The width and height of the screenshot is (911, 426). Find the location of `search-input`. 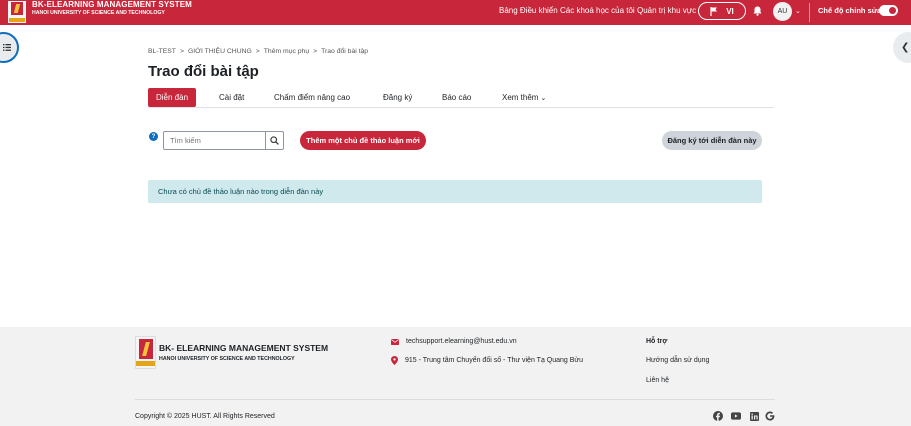

search-input is located at coordinates (214, 140).